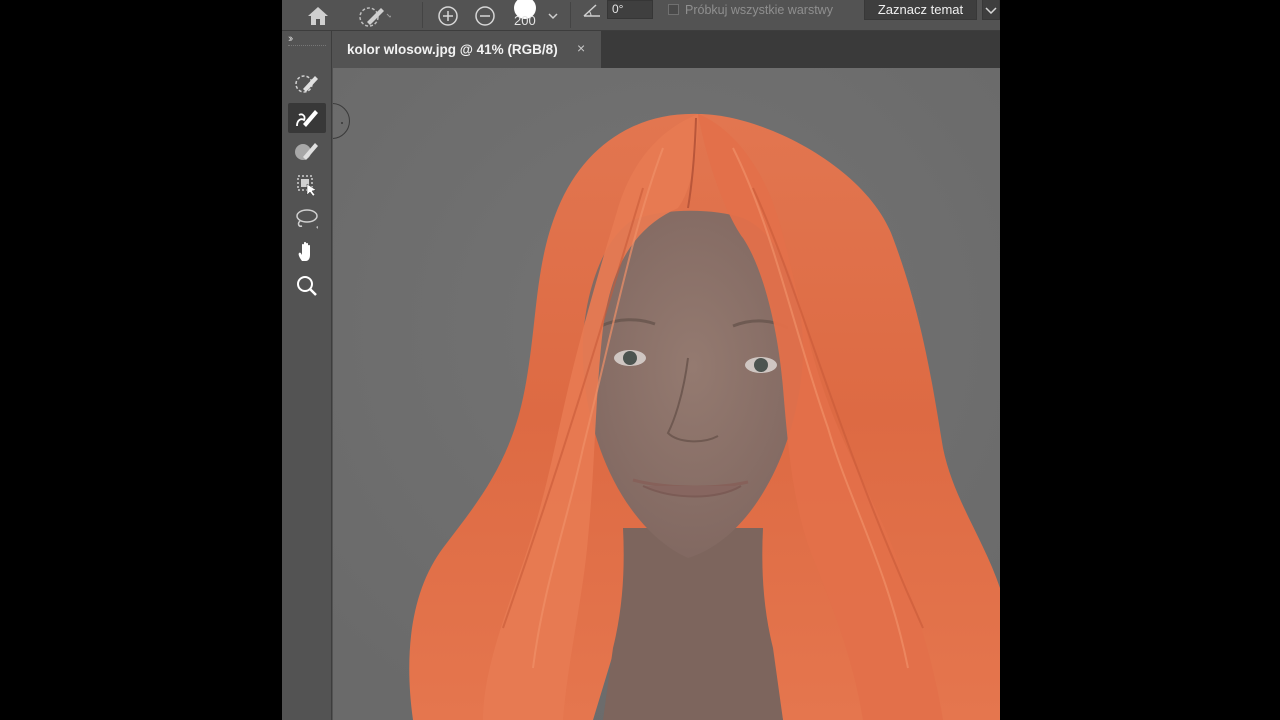  I want to click on object-selection-tool, so click(307, 83).